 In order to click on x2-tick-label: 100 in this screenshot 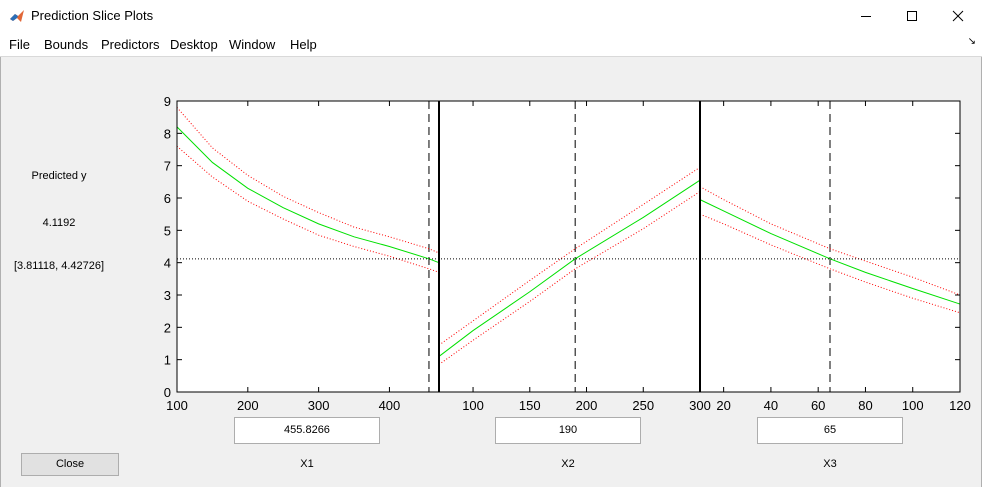, I will do `click(473, 405)`.